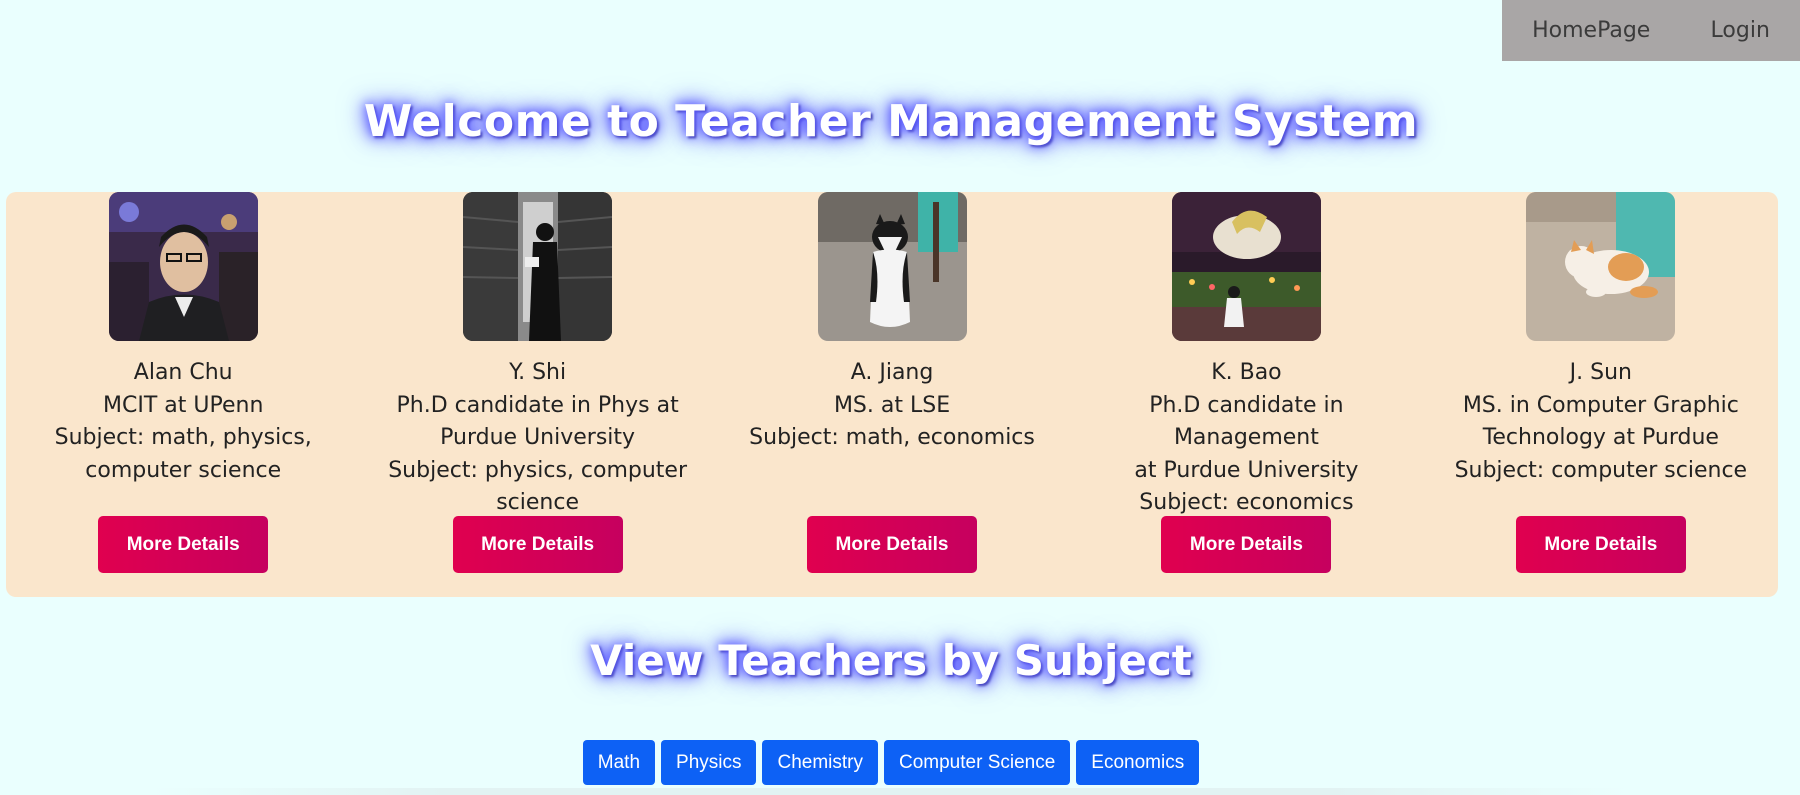 This screenshot has width=1800, height=795. I want to click on subject-button-computer-science: Computer Science, so click(977, 762).